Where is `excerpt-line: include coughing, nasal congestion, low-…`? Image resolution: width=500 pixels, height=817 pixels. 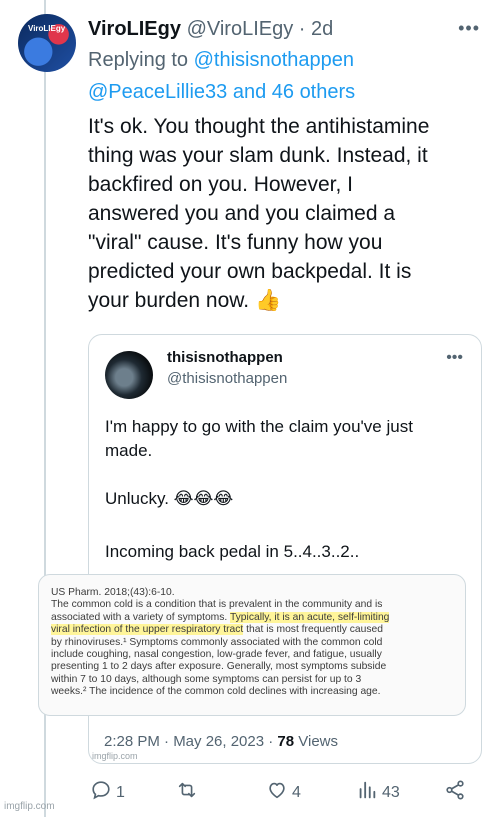
excerpt-line: include coughing, nasal congestion, low-… is located at coordinates (216, 655).